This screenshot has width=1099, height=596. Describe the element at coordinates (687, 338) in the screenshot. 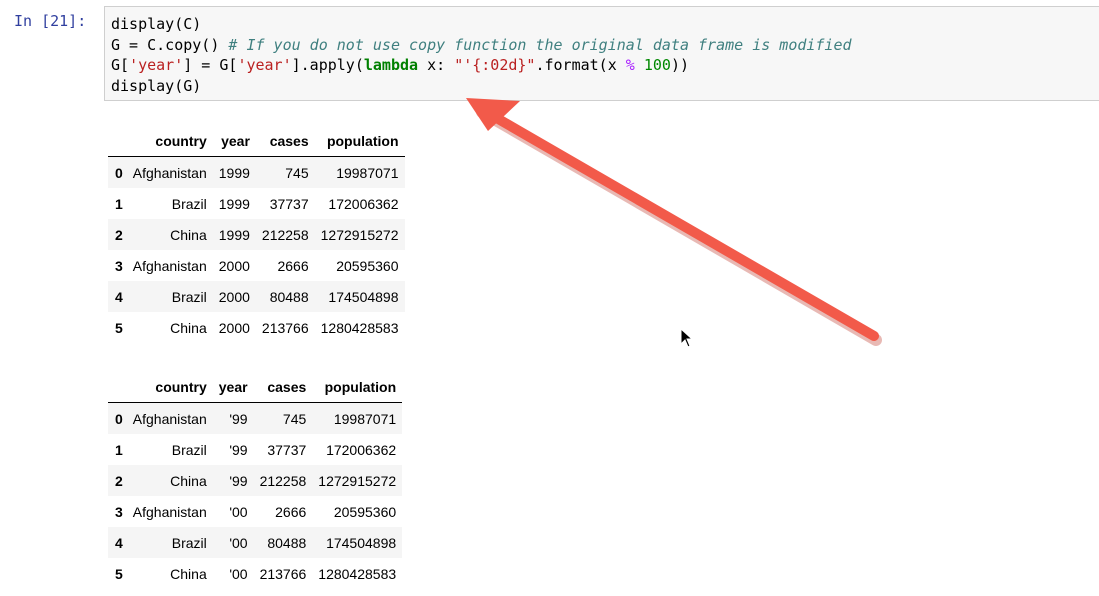

I see `mouse-pointer-icon` at that location.